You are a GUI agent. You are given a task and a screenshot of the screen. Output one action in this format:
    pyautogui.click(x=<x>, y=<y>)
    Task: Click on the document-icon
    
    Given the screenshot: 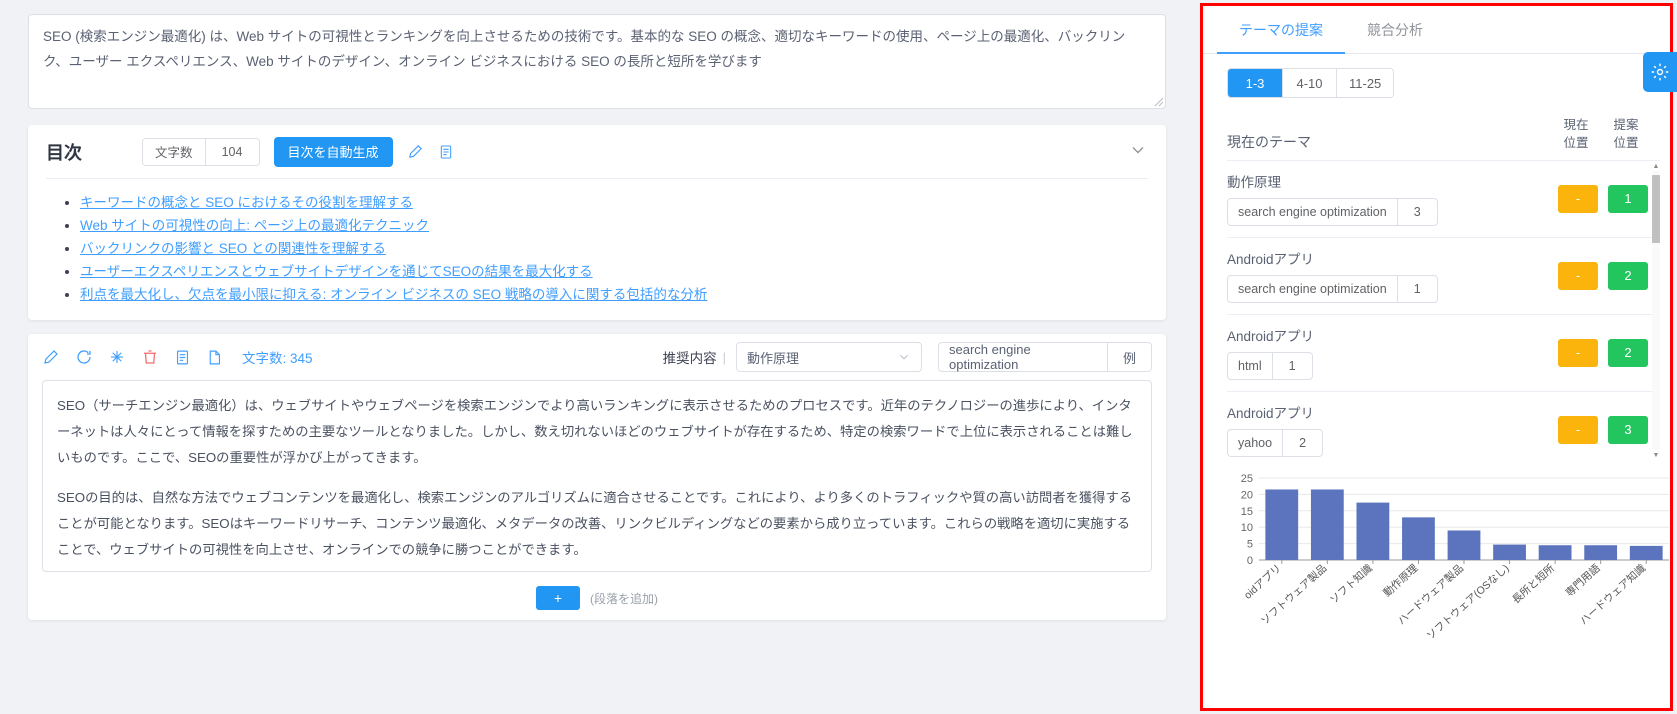 What is the action you would take?
    pyautogui.click(x=214, y=357)
    